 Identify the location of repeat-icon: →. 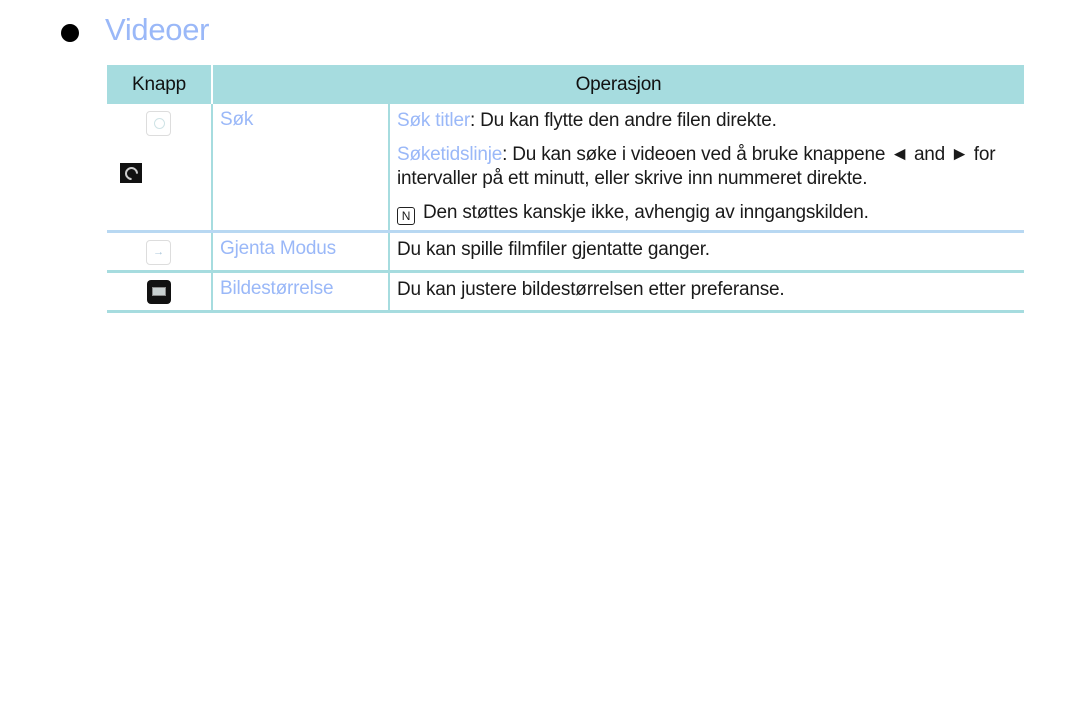
(158, 252).